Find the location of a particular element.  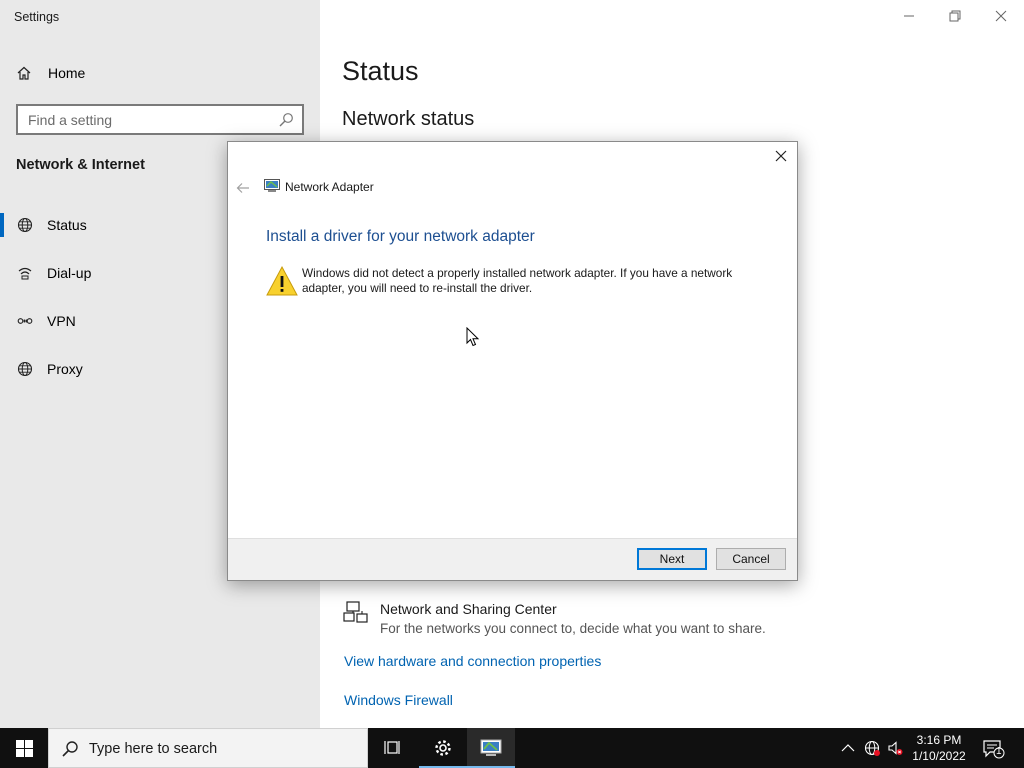

taskbar: Type here to search 3:16 PM 1/10/2022 1 is located at coordinates (512, 748).